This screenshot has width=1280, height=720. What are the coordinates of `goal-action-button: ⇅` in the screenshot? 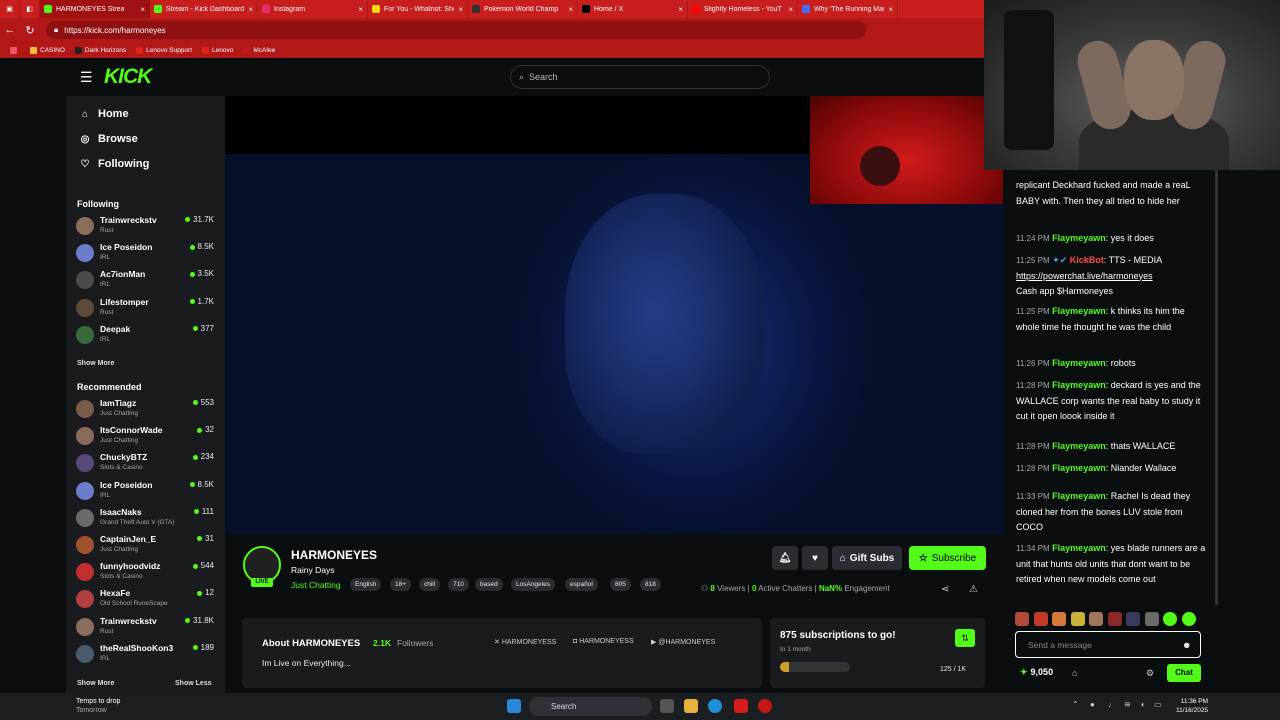 It's located at (965, 638).